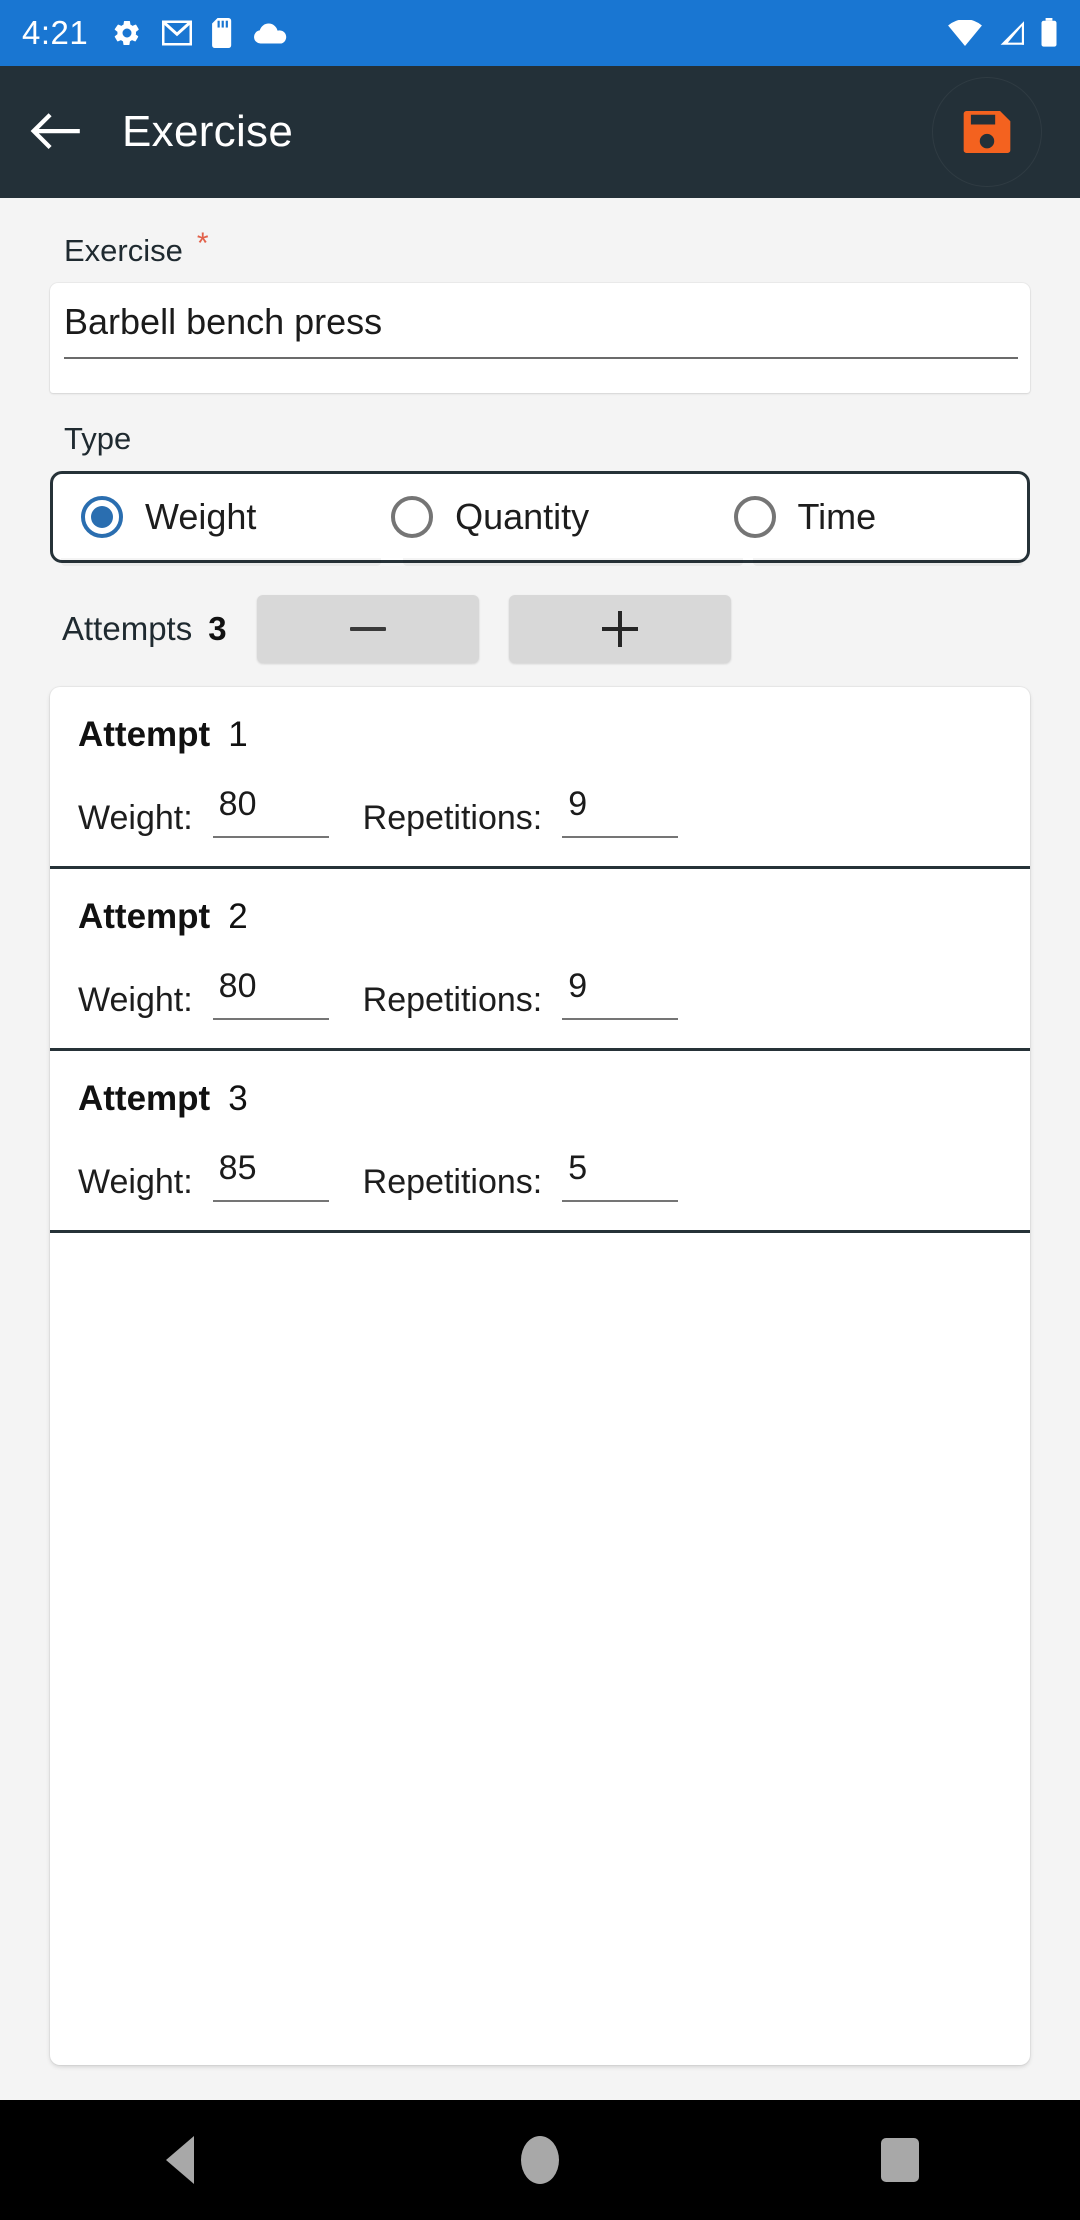 The image size is (1080, 2220). What do you see at coordinates (200, 33) in the screenshot?
I see `status-bar-notification-icons` at bounding box center [200, 33].